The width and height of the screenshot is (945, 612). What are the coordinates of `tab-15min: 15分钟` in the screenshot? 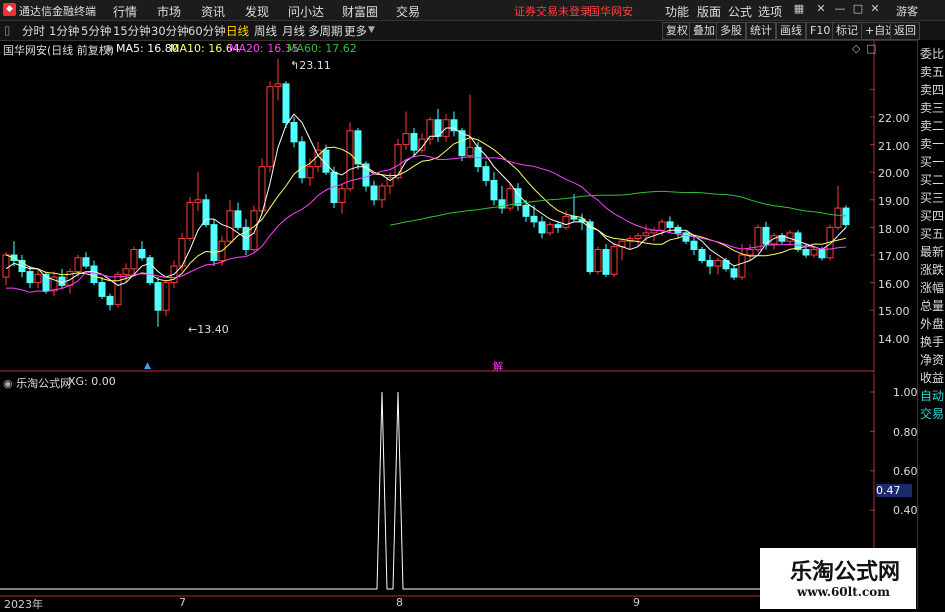 It's located at (132, 31).